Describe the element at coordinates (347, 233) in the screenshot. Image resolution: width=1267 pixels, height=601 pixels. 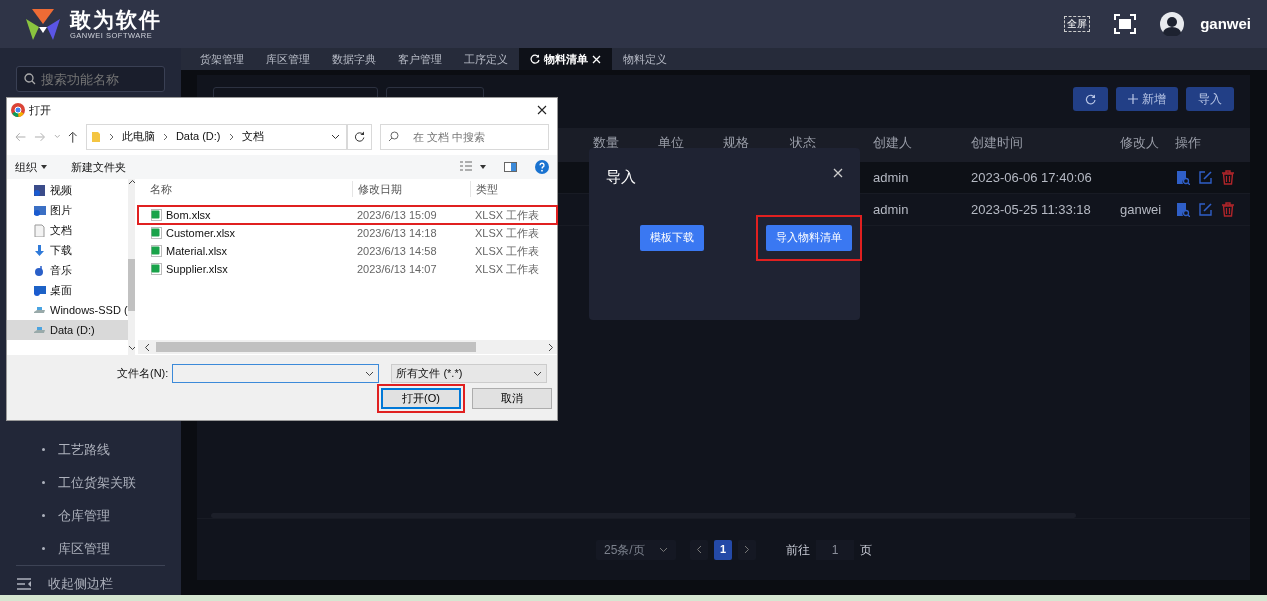
I see `file-row: Customer.xlsx 2023/6/13 14:18 XLSX 工作表` at that location.